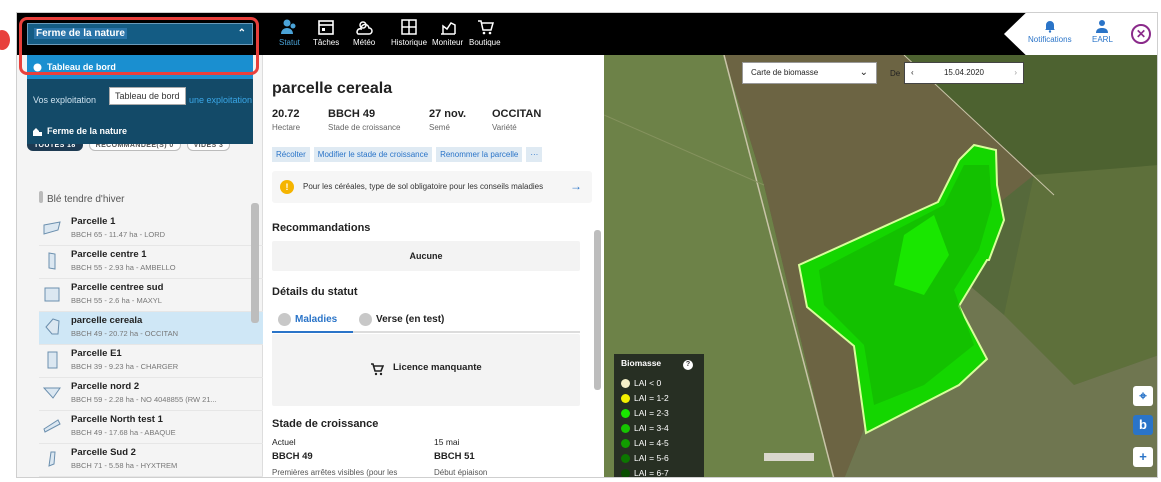 The width and height of the screenshot is (1161, 482). I want to click on legend-item: LAI = 3-4, so click(645, 428).